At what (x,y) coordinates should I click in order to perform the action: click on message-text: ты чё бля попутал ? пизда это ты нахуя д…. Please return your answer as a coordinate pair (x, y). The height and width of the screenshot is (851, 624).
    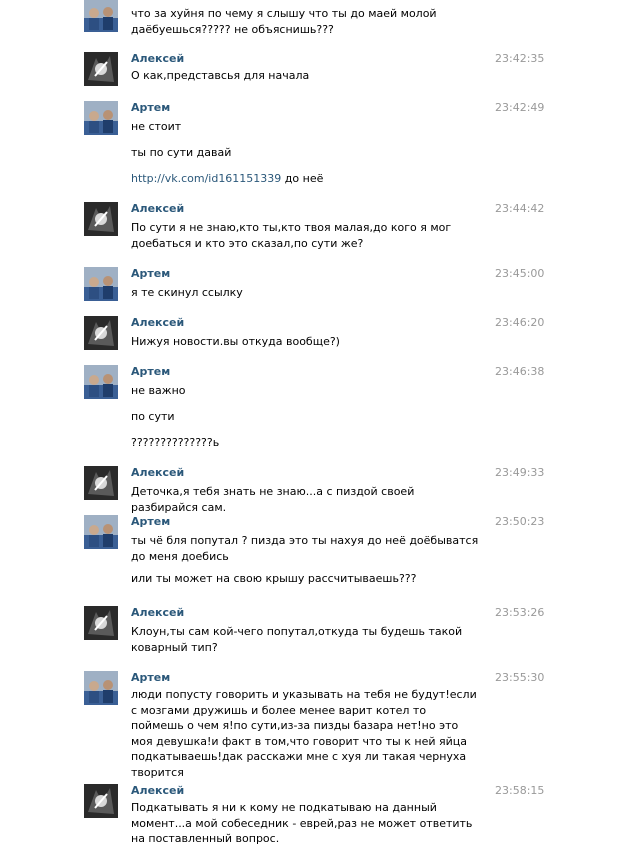
    Looking at the image, I should click on (306, 548).